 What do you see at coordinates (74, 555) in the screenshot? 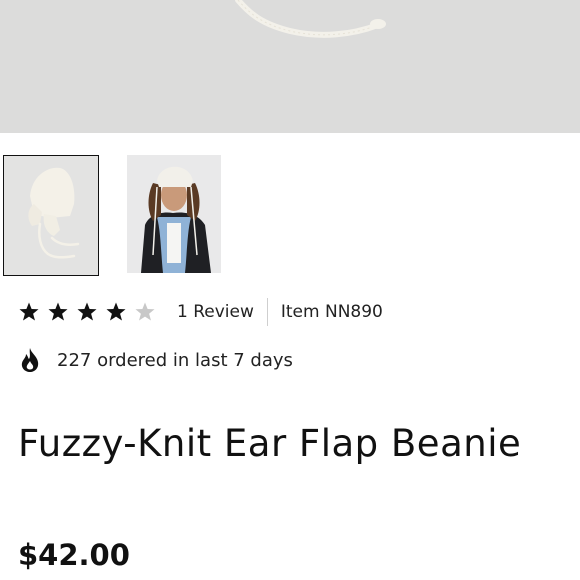
I see `product-price: $42.00` at bounding box center [74, 555].